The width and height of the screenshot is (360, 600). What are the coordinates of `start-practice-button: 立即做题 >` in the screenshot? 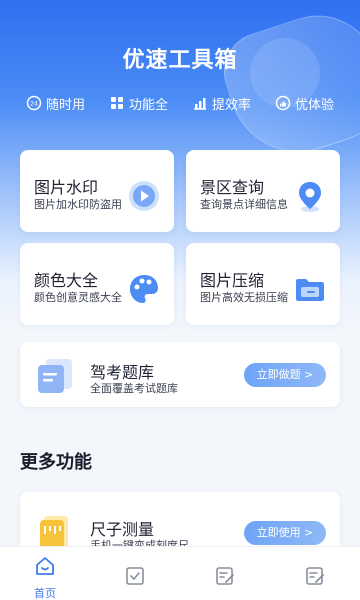 It's located at (285, 375).